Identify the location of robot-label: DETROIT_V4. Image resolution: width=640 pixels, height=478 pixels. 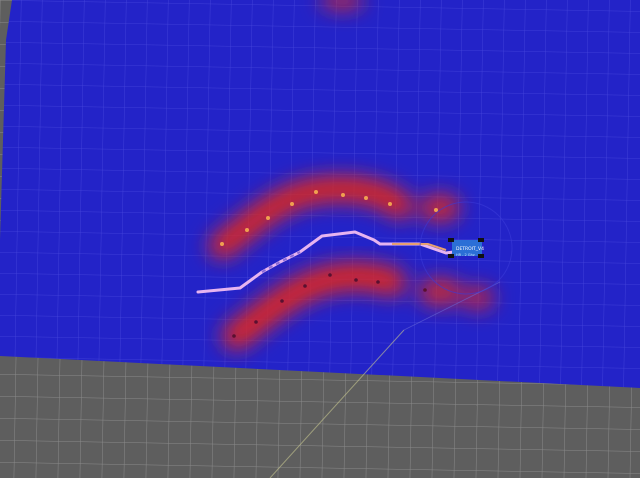
(470, 249).